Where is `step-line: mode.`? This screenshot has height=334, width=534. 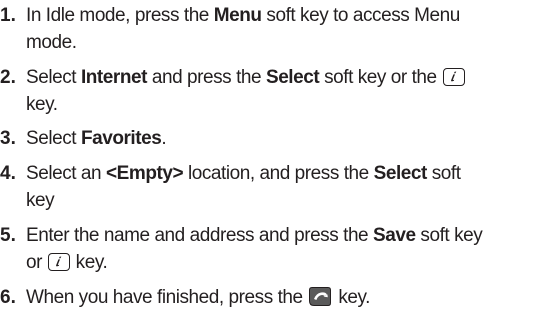 step-line: mode. is located at coordinates (51, 42).